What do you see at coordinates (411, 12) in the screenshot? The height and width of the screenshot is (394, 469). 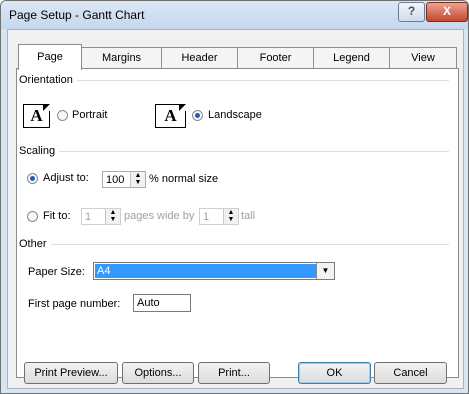 I see `help-button: ?` at bounding box center [411, 12].